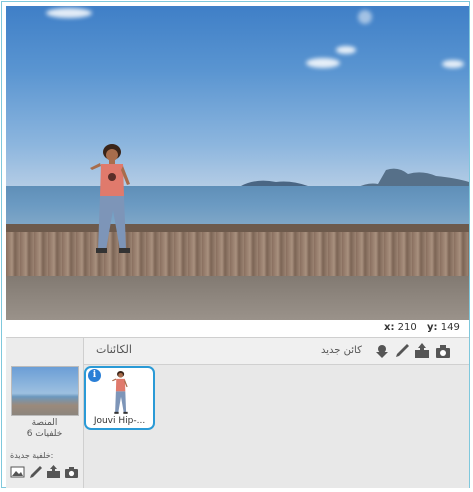 The width and height of the screenshot is (473, 492). What do you see at coordinates (382, 351) in the screenshot?
I see `choose-sprite-icon` at bounding box center [382, 351].